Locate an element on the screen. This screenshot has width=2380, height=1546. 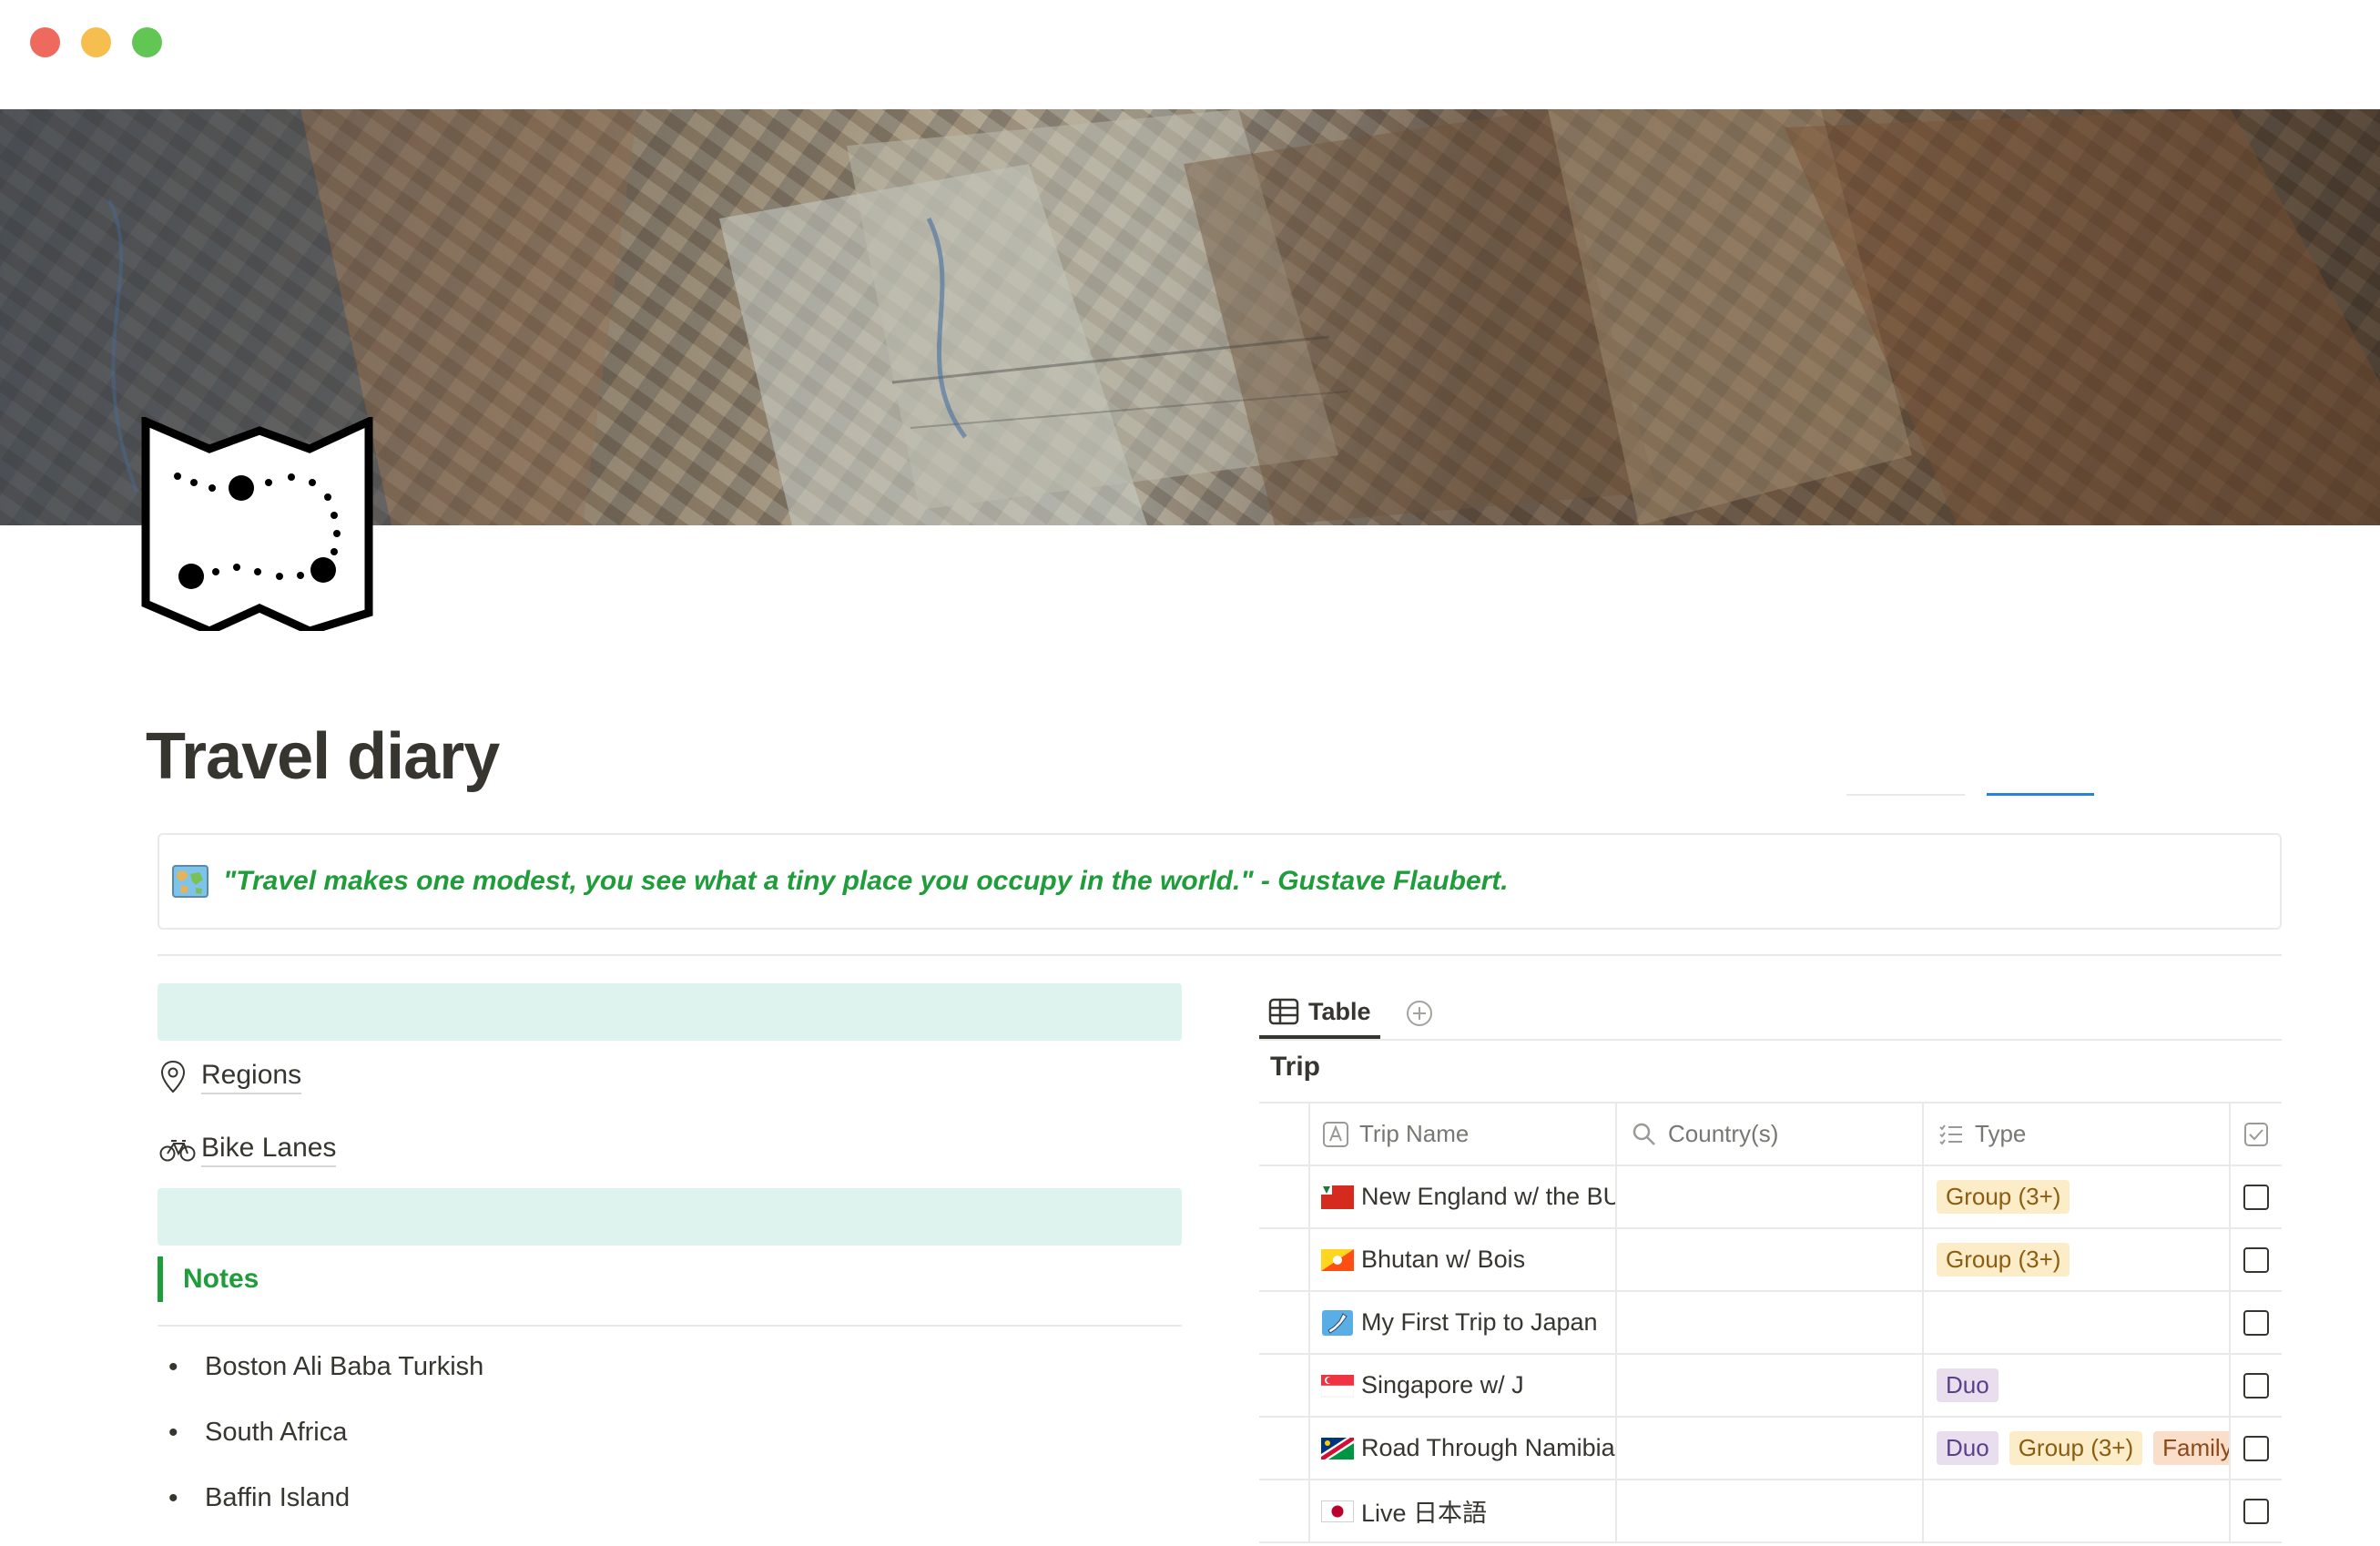
teal-heading-bar-bottom is located at coordinates (670, 1217).